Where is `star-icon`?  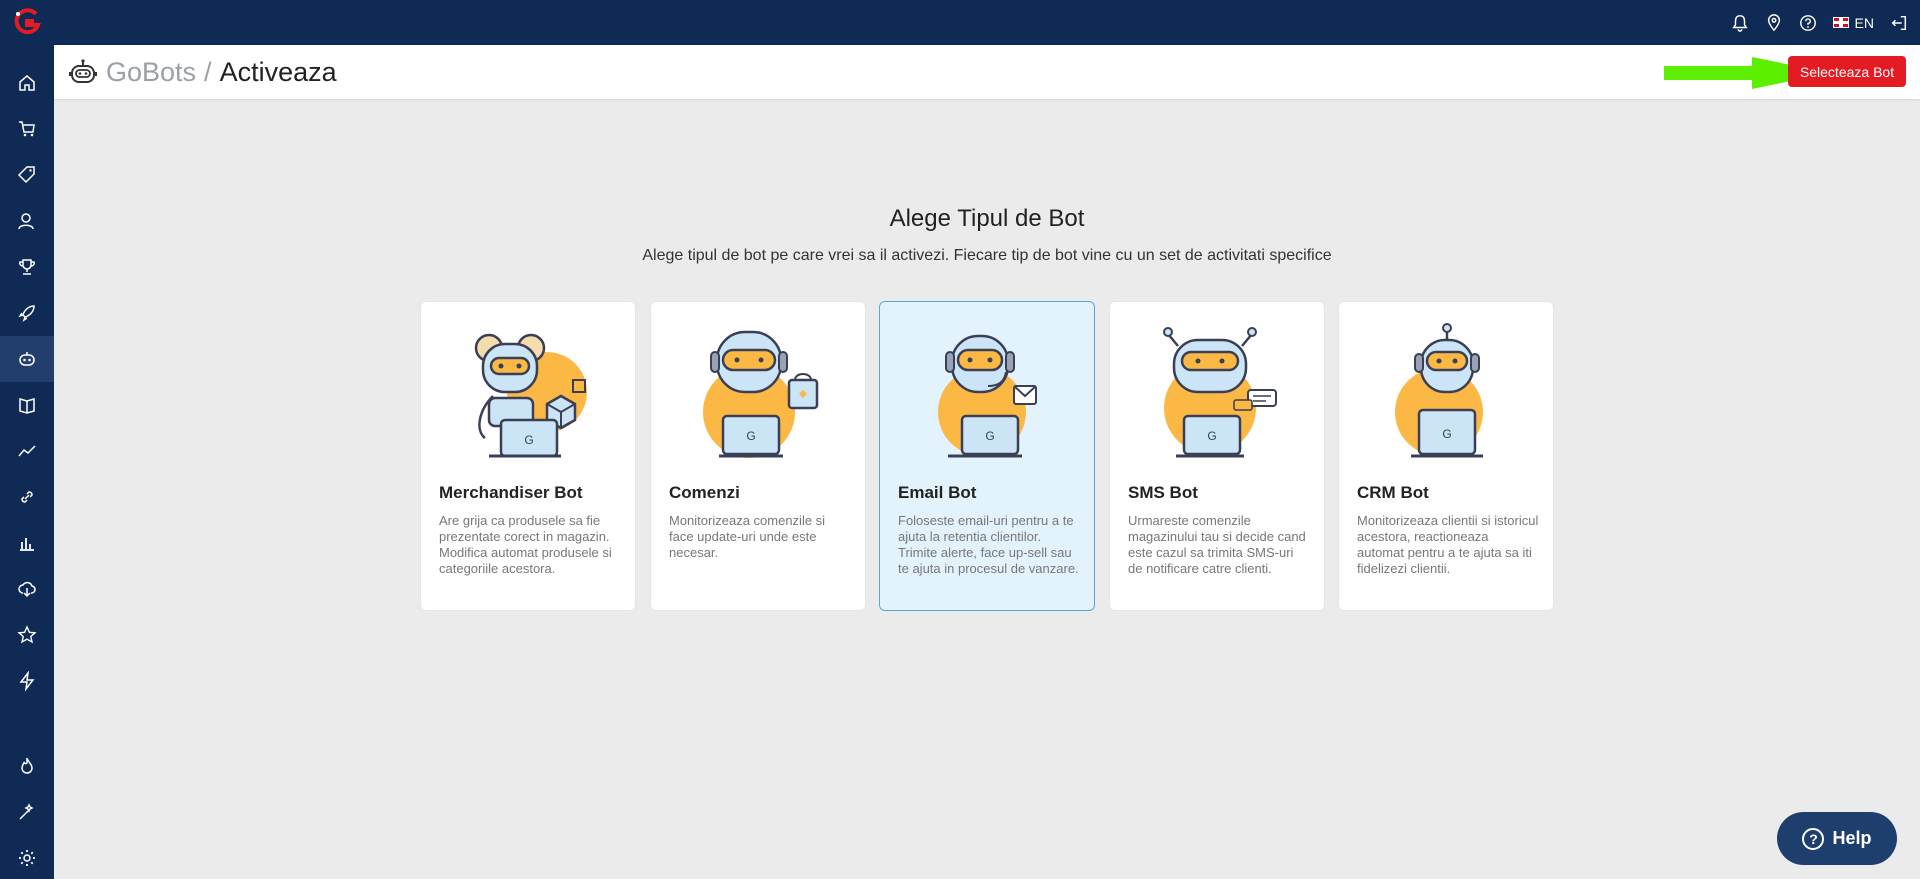 star-icon is located at coordinates (27, 634).